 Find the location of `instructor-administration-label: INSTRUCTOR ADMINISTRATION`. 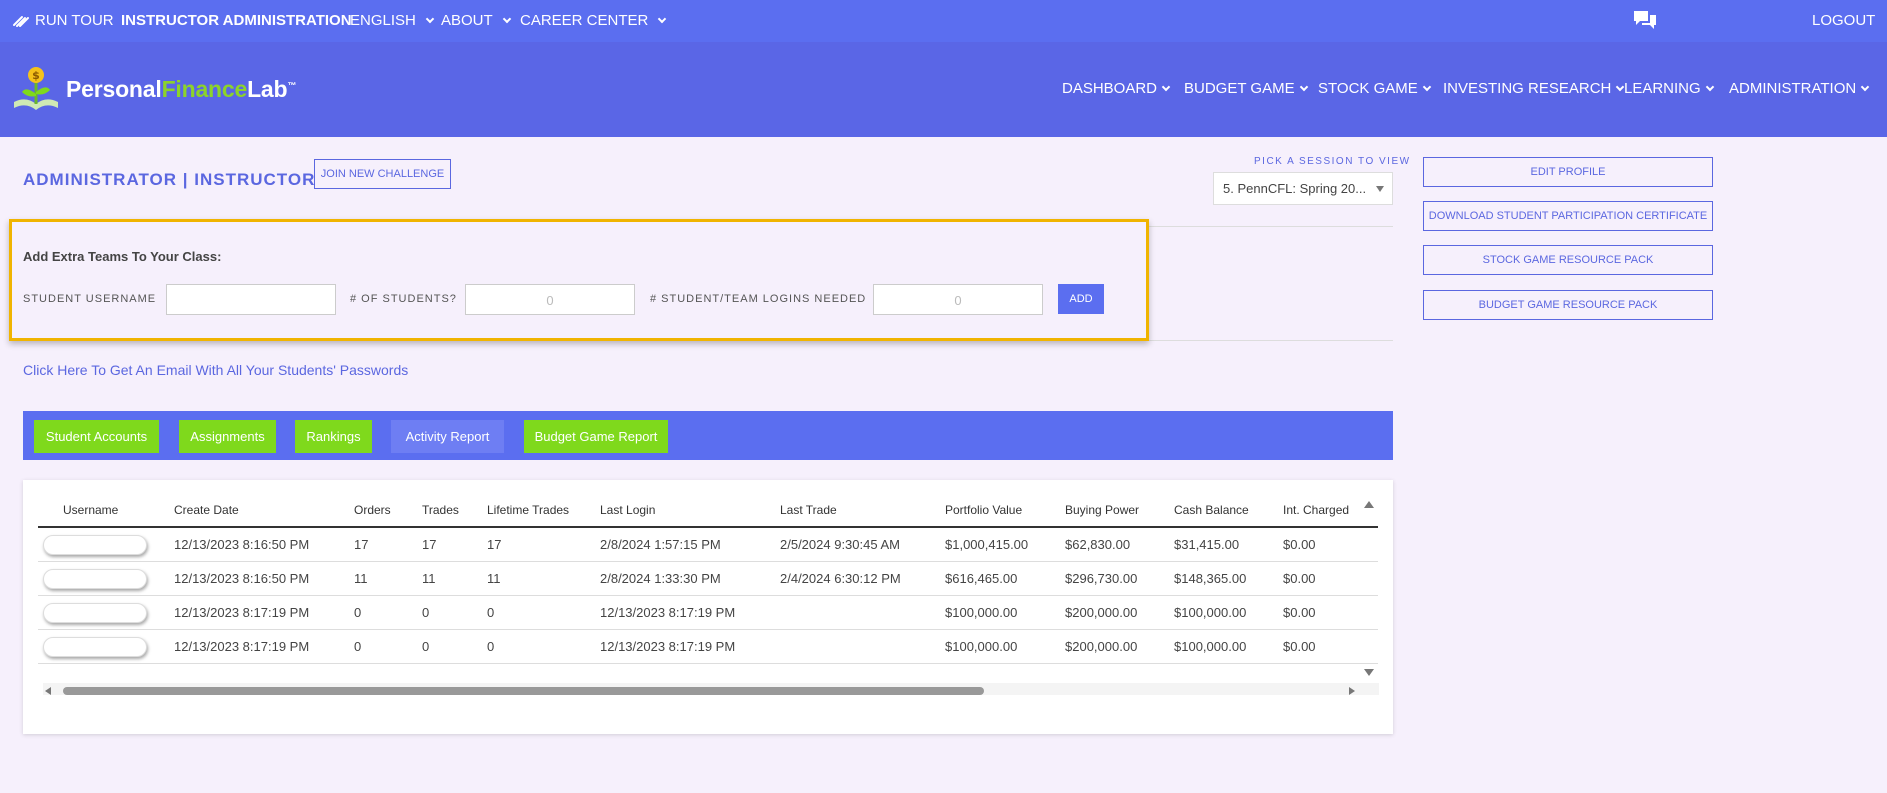

instructor-administration-label: INSTRUCTOR ADMINISTRATION is located at coordinates (236, 20).